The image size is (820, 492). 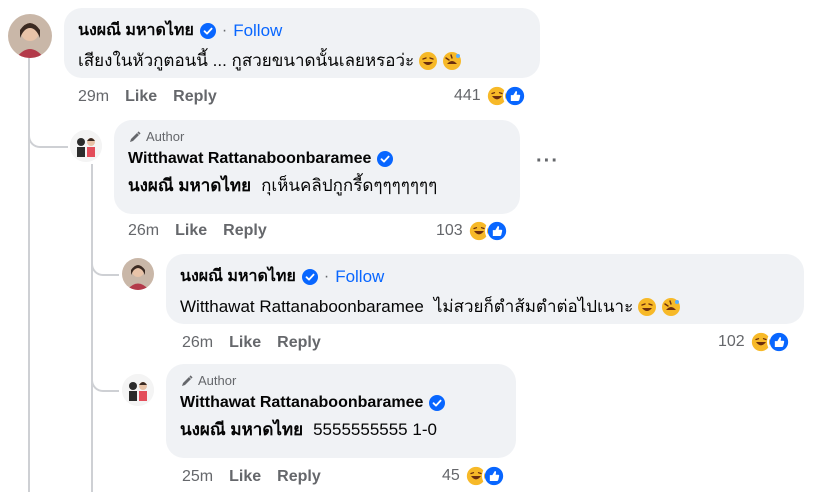 I want to click on more-options-button: ···, so click(x=547, y=161).